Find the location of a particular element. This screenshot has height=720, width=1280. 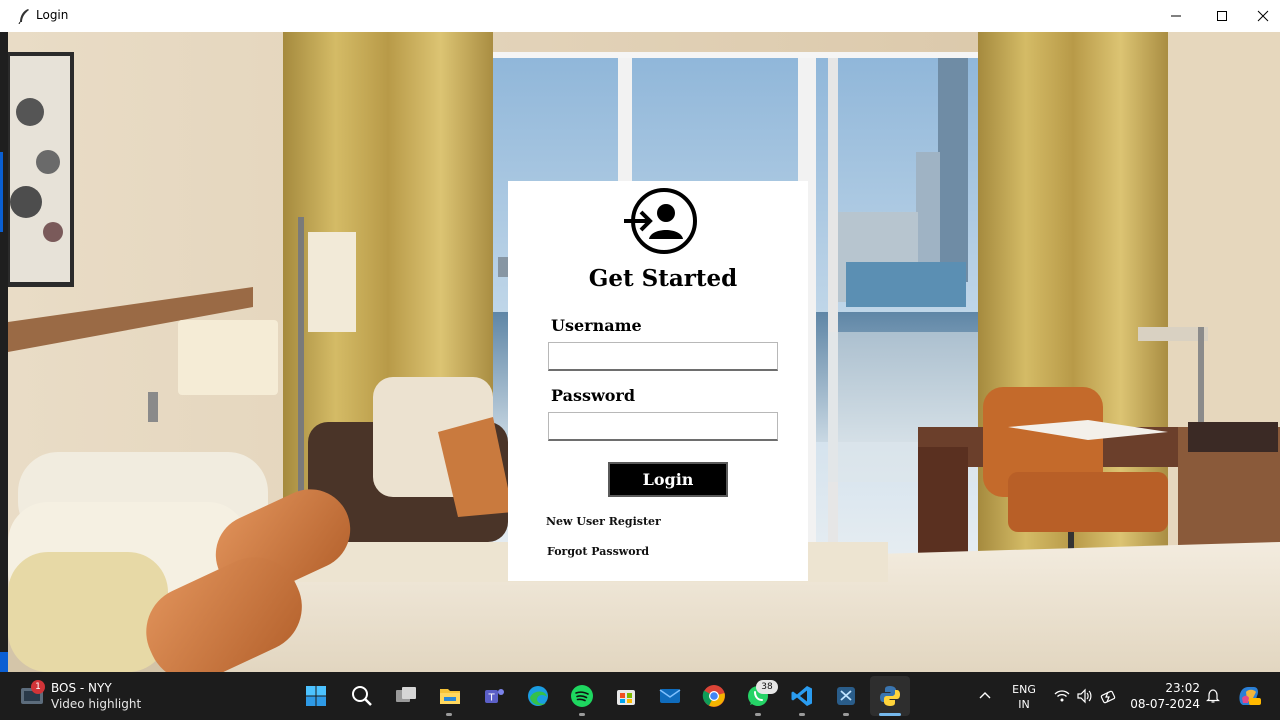

window-titlebar: Login is located at coordinates (640, 16).